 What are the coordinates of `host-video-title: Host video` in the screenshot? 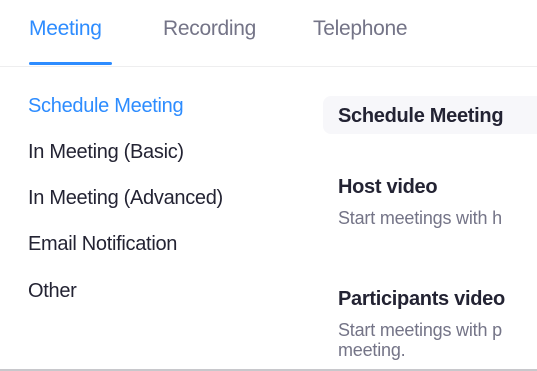 It's located at (388, 187).